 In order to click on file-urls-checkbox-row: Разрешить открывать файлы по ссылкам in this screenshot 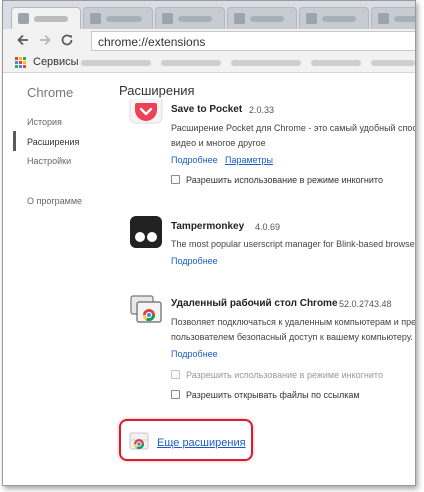, I will do `click(265, 395)`.